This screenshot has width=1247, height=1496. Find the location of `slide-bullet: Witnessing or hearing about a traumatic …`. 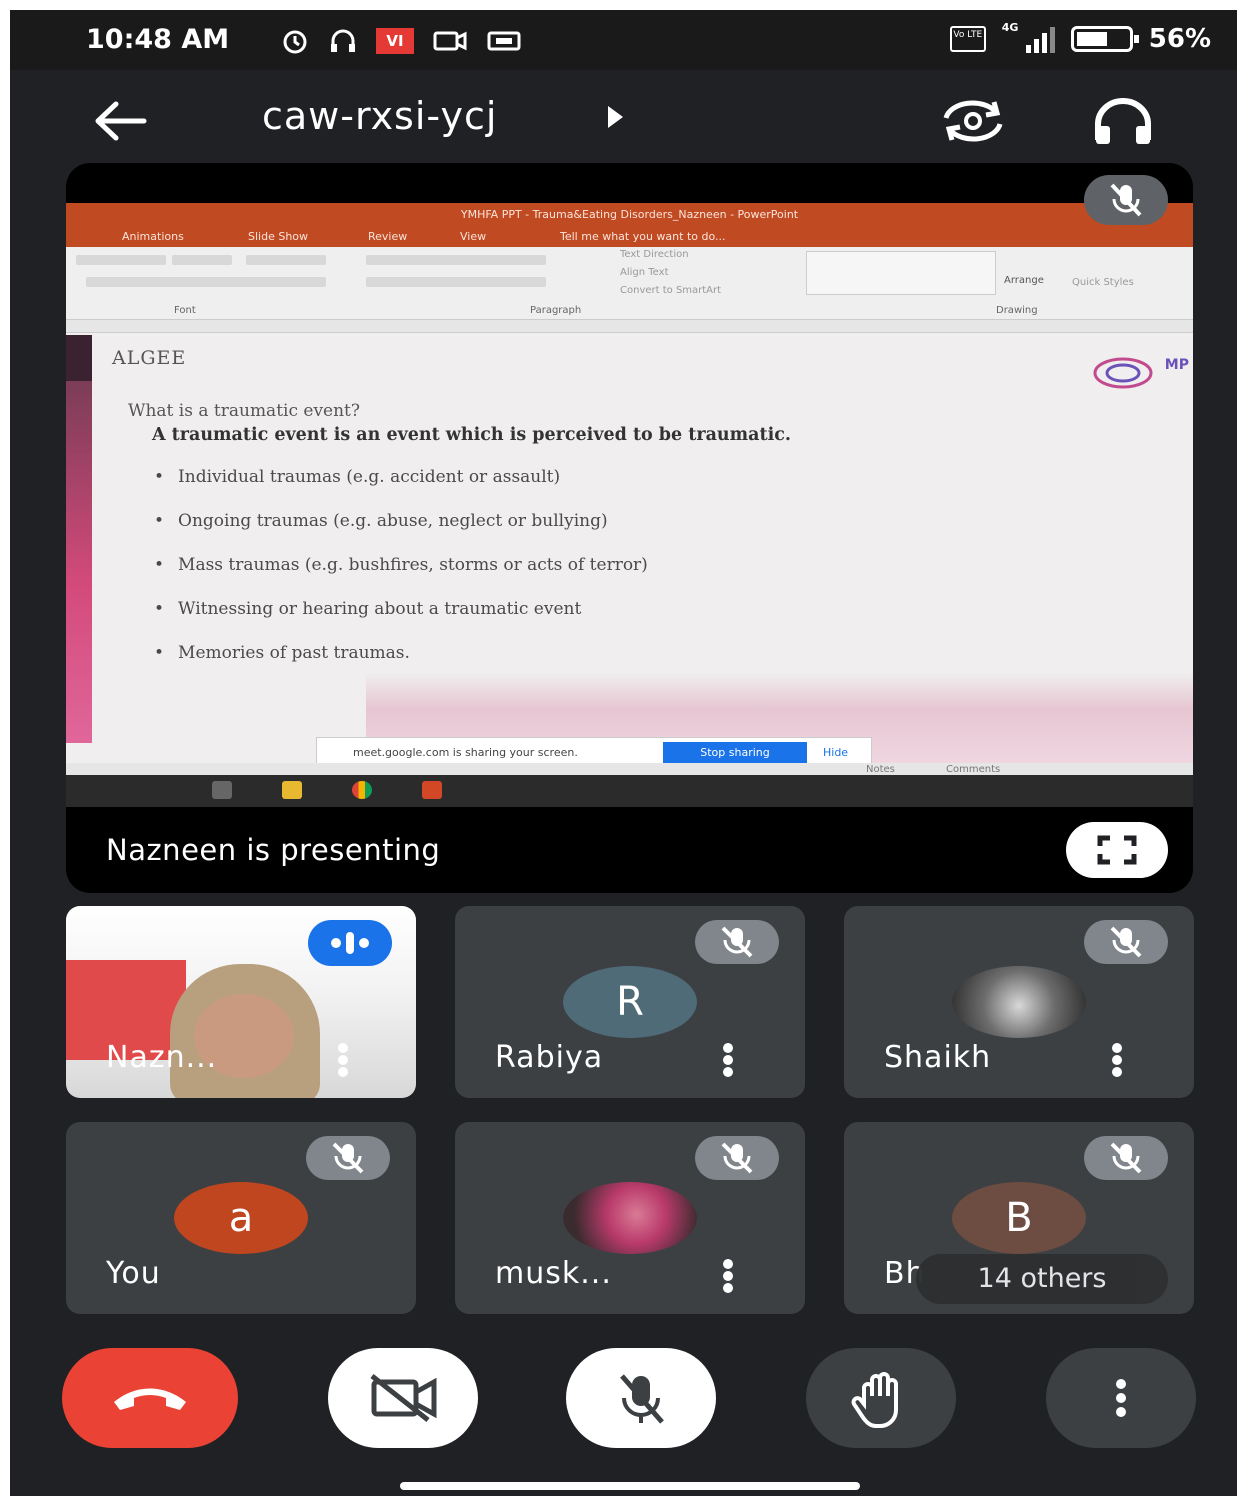

slide-bullet: Witnessing or hearing about a traumatic … is located at coordinates (401, 619).